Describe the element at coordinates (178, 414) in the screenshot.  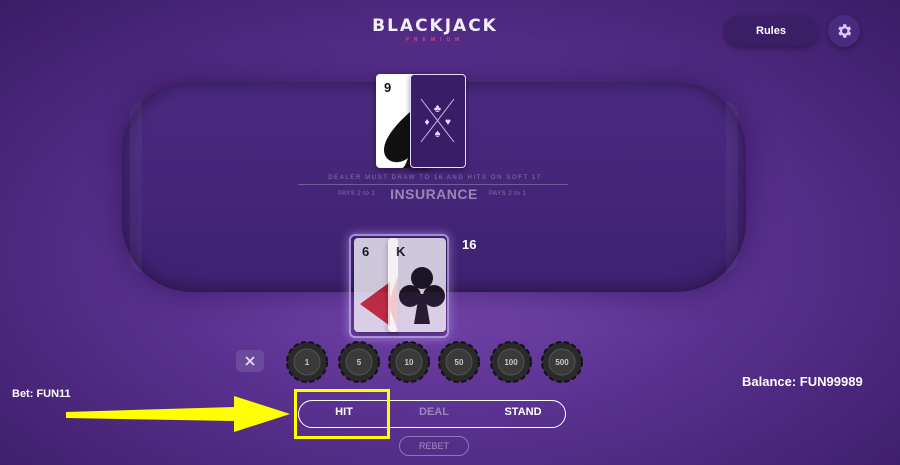
I see `pointer-arrow-icon` at that location.